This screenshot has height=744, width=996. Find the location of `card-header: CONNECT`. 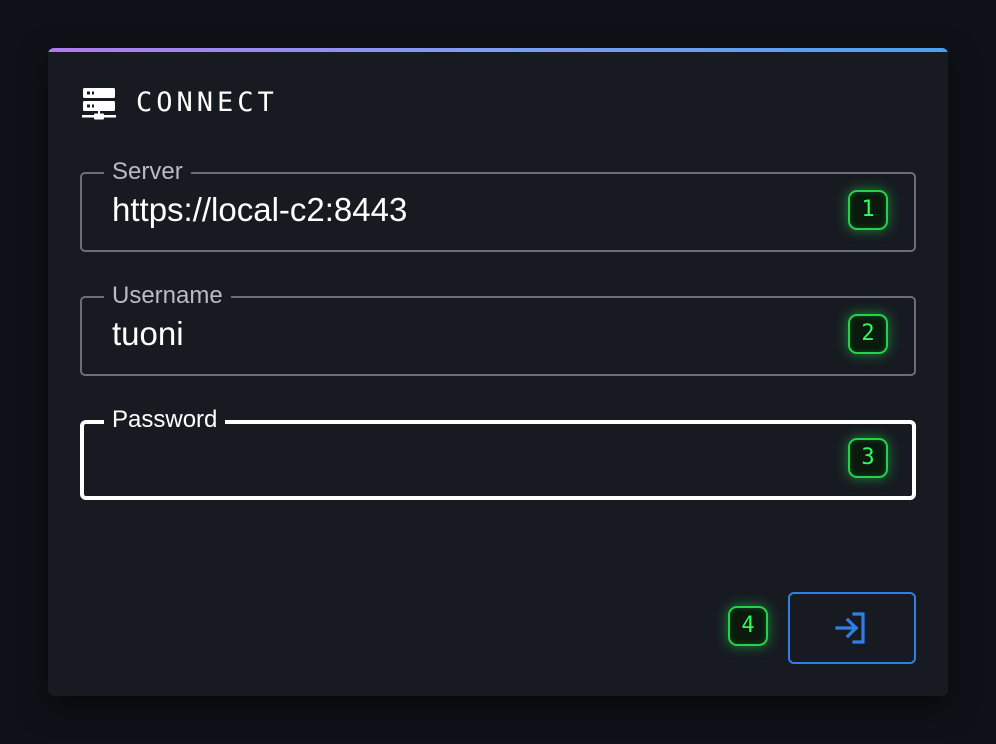

card-header: CONNECT is located at coordinates (180, 102).